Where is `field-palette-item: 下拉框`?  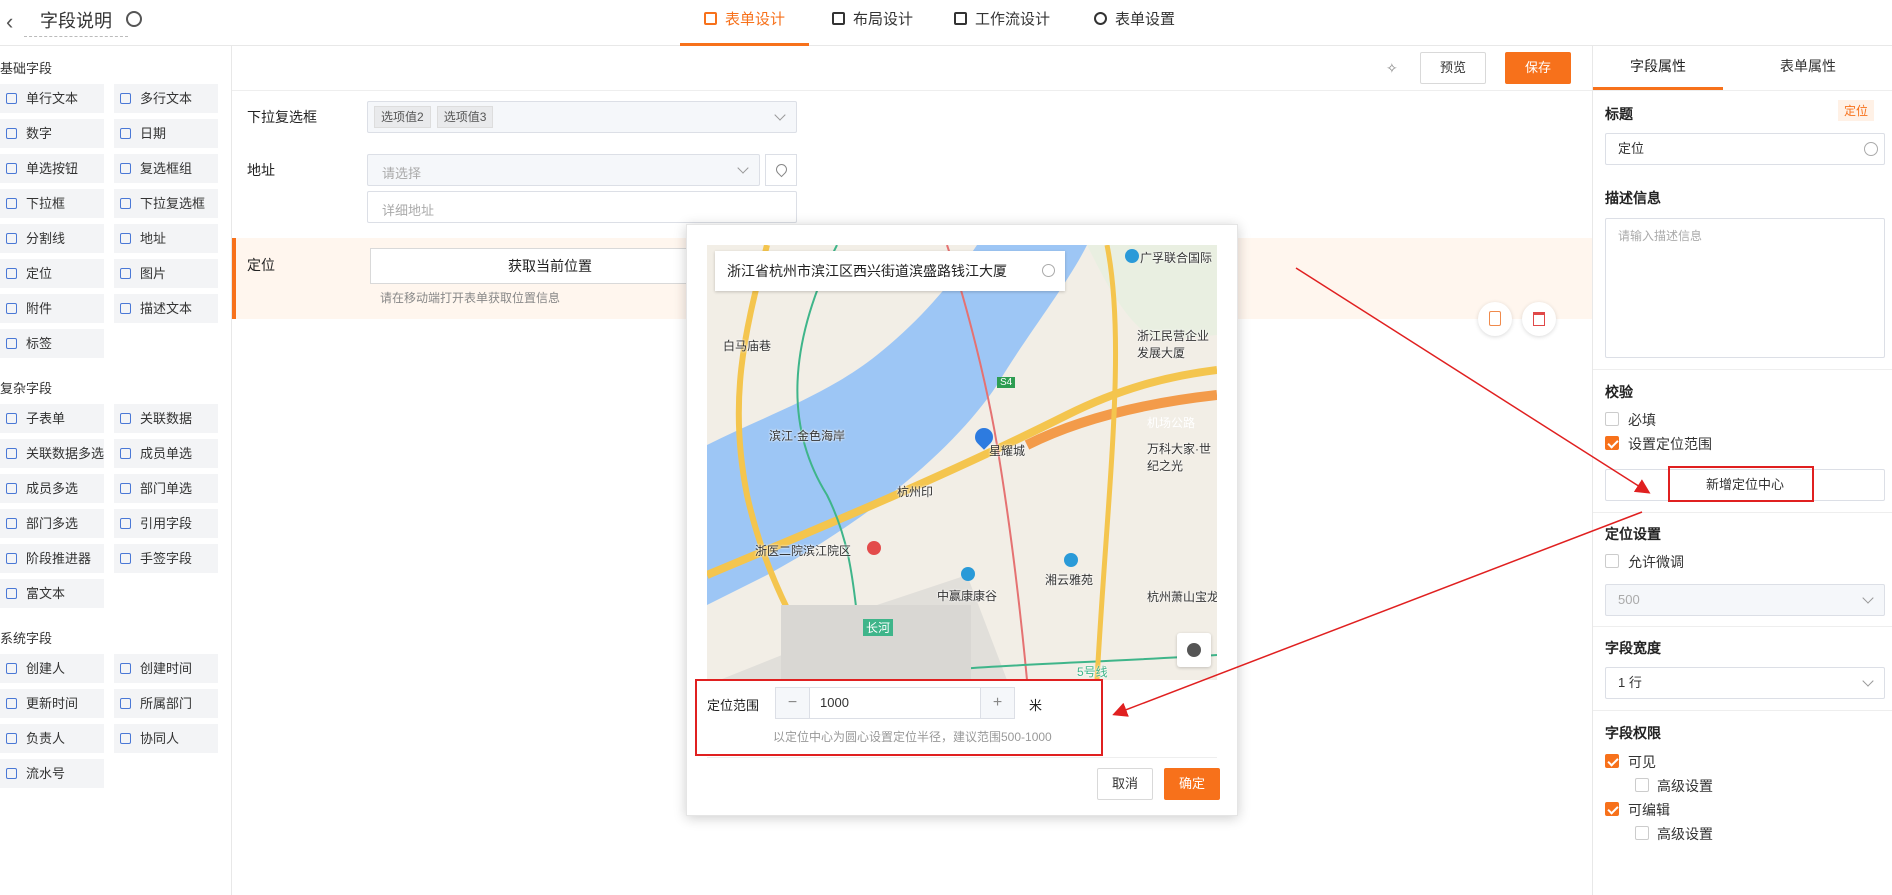
field-palette-item: 下拉框 is located at coordinates (52, 203).